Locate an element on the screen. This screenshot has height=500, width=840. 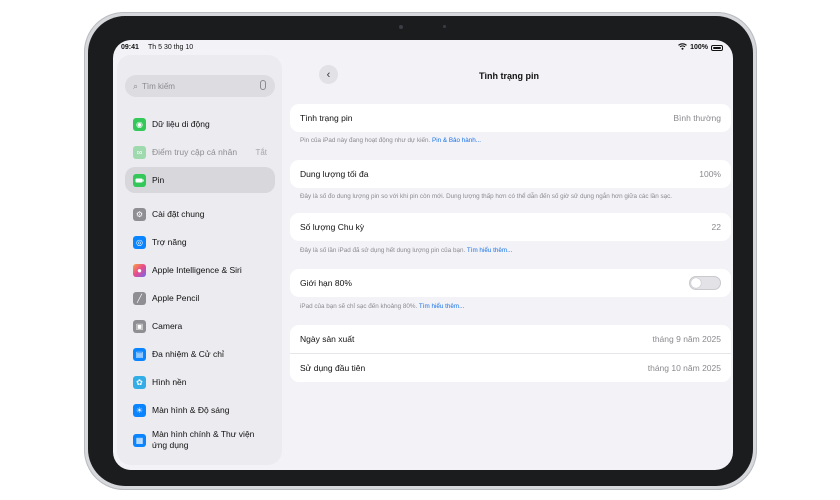
sidebar-item-label: Đa nhiệm & Cử chỉ is located at coordinates (188, 354).